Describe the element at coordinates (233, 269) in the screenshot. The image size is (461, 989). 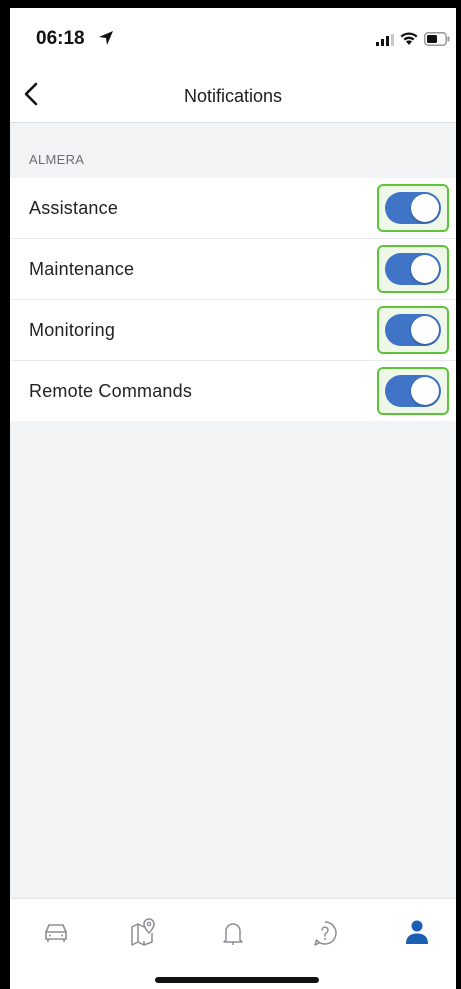
I see `setting-row-maintenance: Maintenance` at that location.